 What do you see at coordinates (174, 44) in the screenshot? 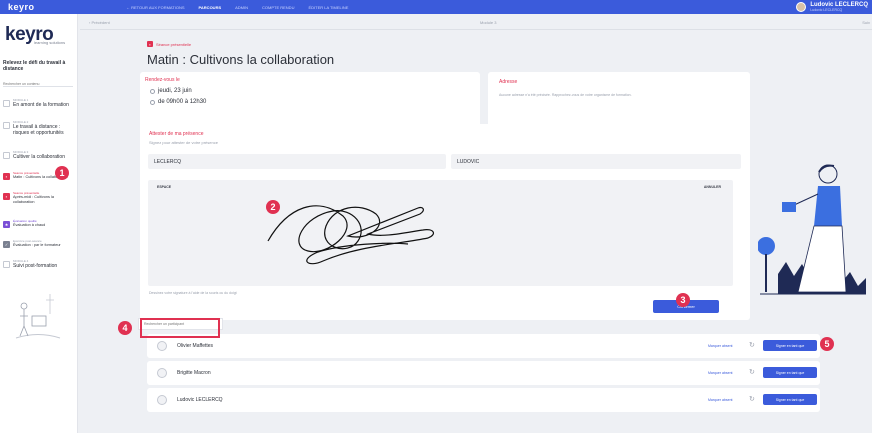
I see `session-type-label: Séance présentielle` at bounding box center [174, 44].